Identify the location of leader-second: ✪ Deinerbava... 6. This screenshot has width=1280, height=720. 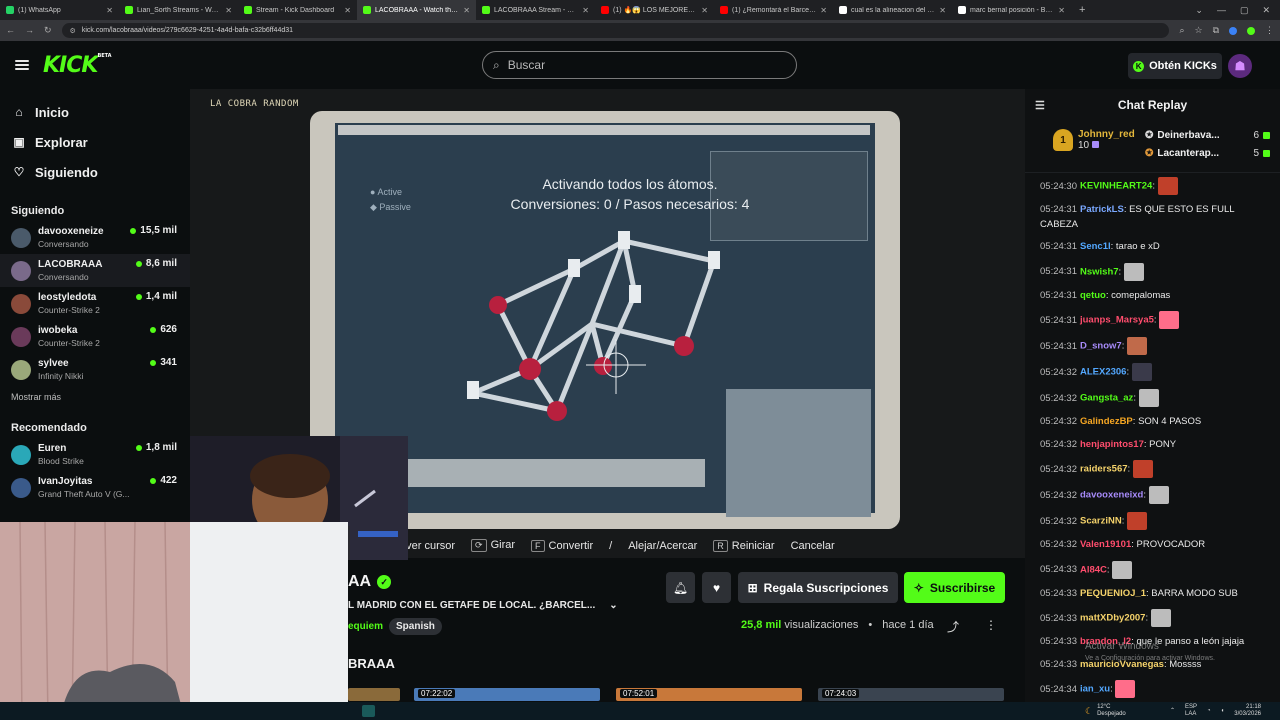
(1207, 135).